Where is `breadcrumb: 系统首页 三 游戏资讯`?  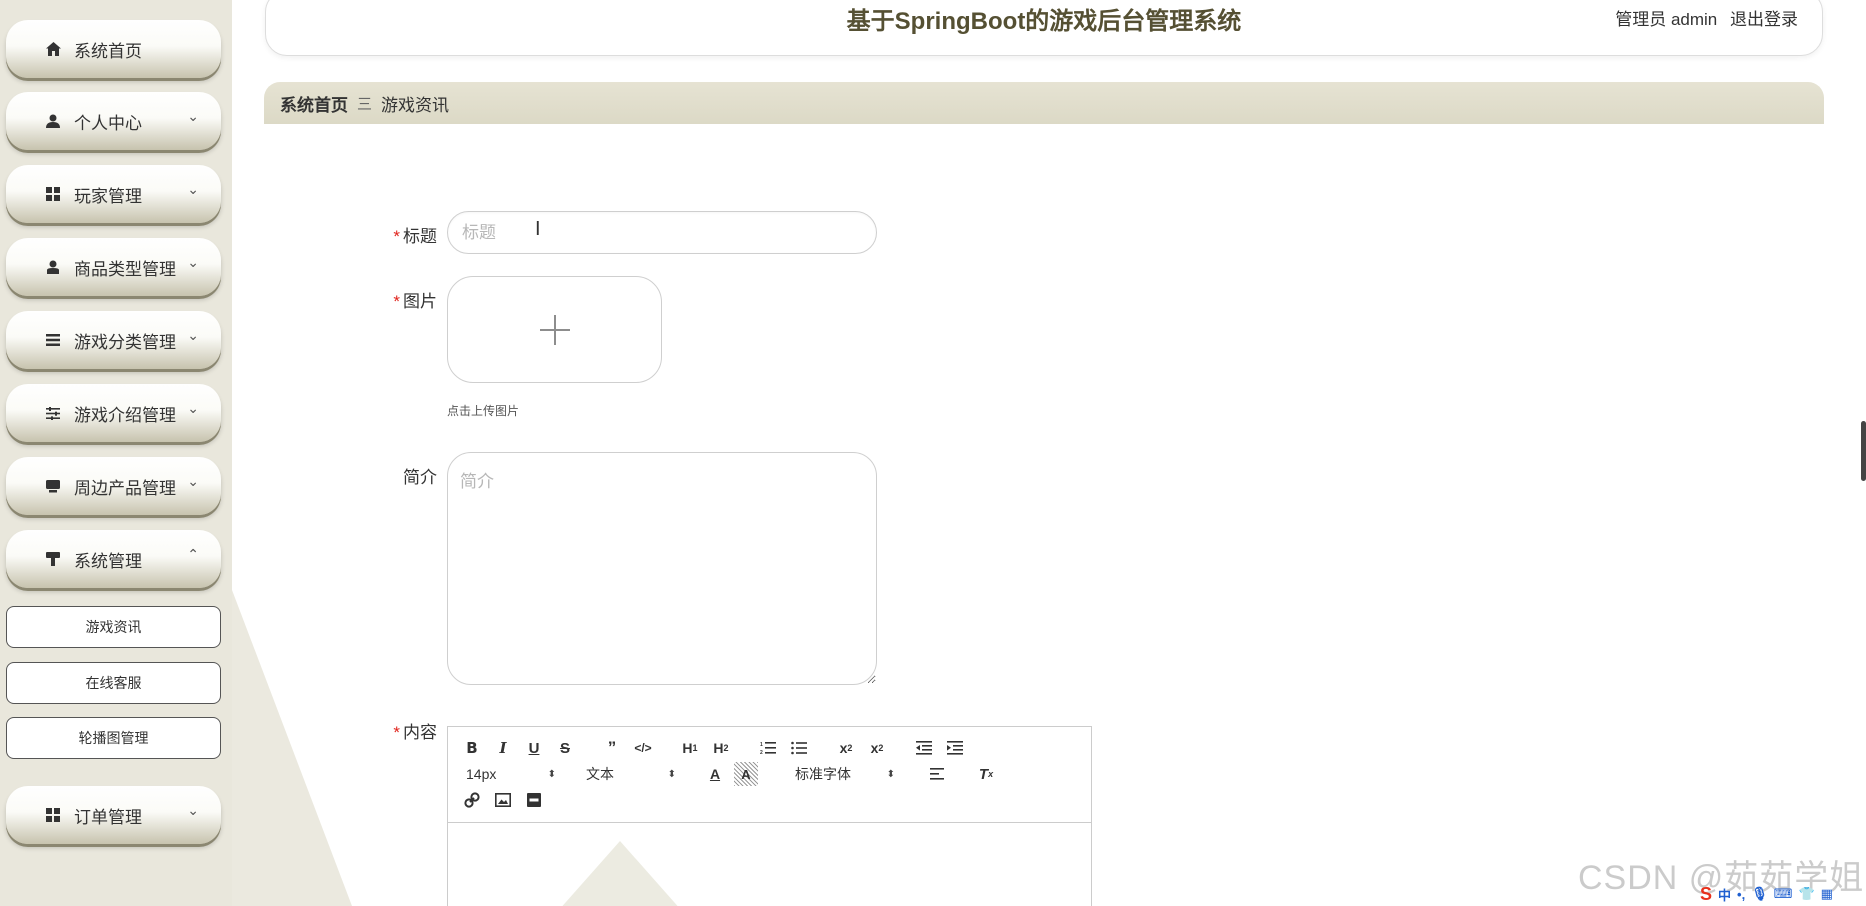
breadcrumb: 系统首页 三 游戏资讯 is located at coordinates (1044, 103).